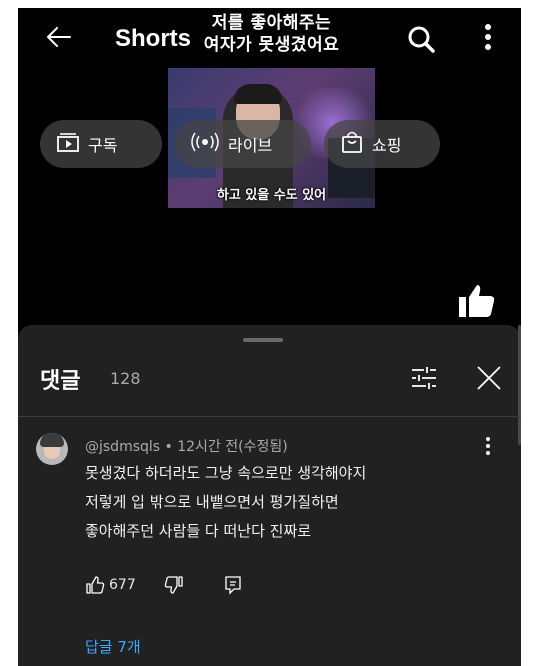  I want to click on chip-subscriptions-label: 구독, so click(103, 145).